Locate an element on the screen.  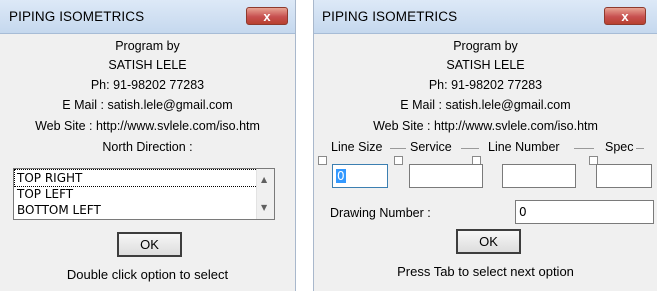
scroll-down-arrow-icon: ▼ is located at coordinates (264, 207).